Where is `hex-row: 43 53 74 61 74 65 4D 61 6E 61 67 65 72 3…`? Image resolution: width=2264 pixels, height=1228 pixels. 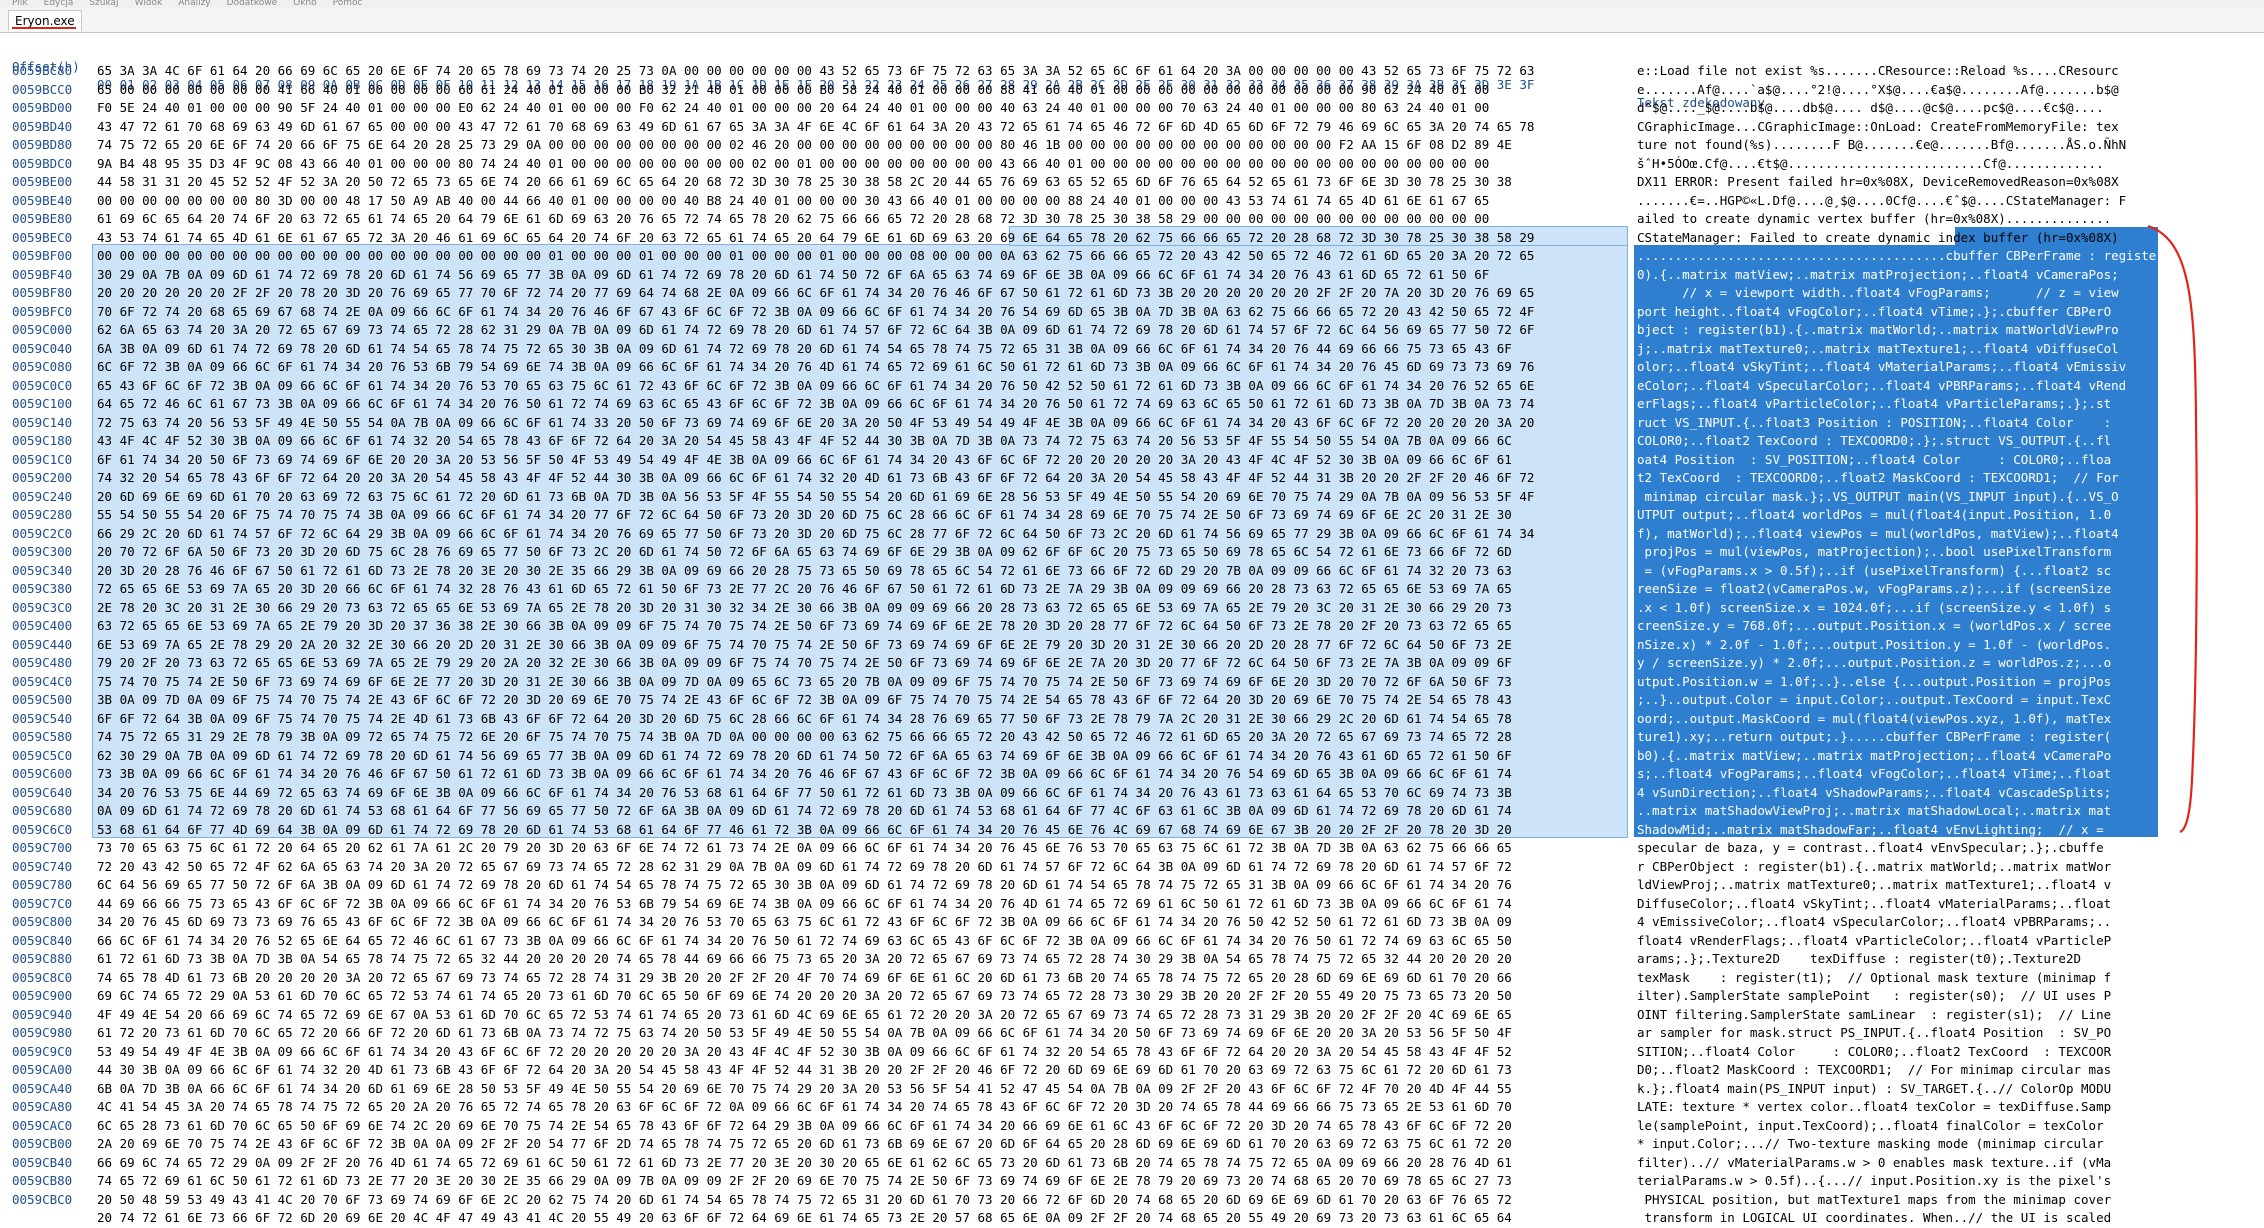 hex-row: 43 53 74 61 74 65 4D 61 6E 61 67 65 72 3… is located at coordinates (862, 238).